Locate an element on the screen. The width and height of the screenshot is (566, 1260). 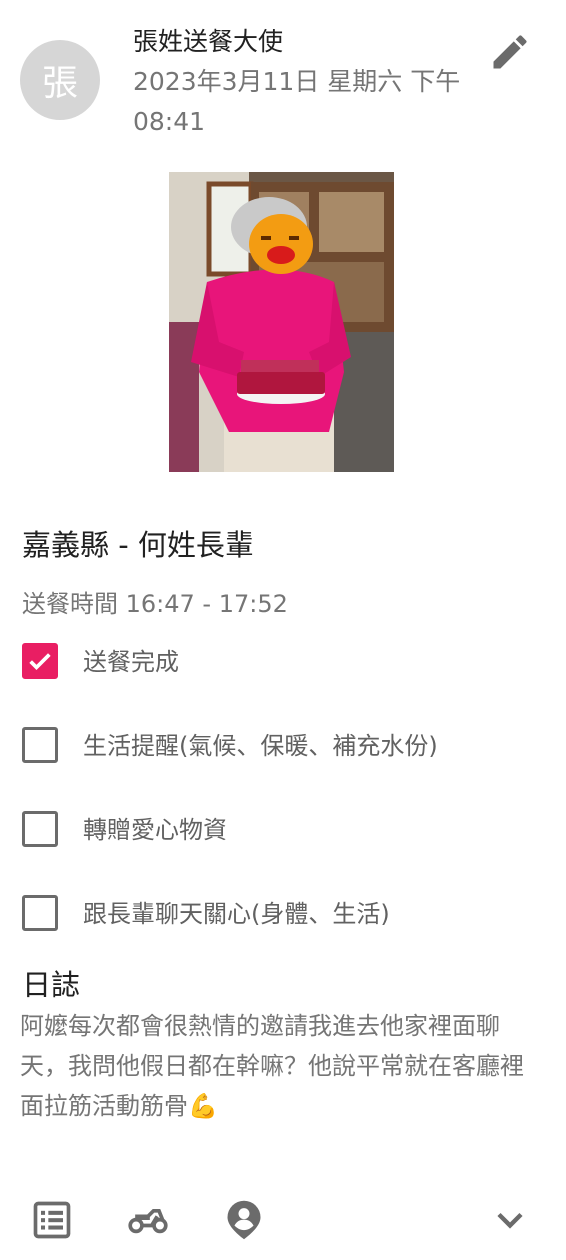
delivery-photo is located at coordinates (281, 322).